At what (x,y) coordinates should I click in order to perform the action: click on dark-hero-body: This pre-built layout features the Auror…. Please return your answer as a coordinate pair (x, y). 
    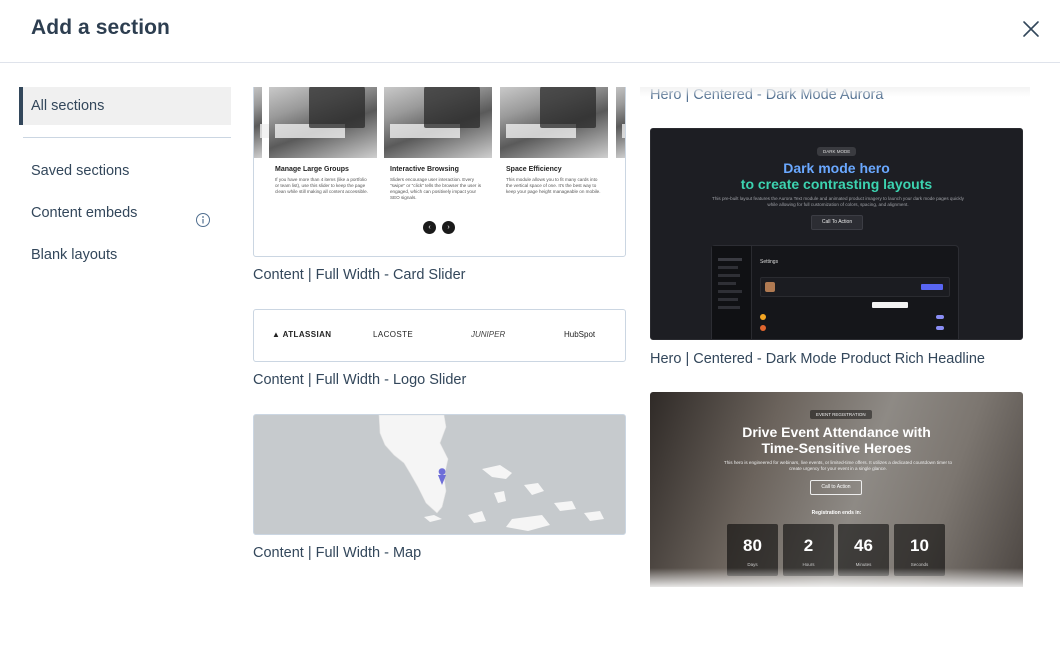
    Looking at the image, I should click on (838, 201).